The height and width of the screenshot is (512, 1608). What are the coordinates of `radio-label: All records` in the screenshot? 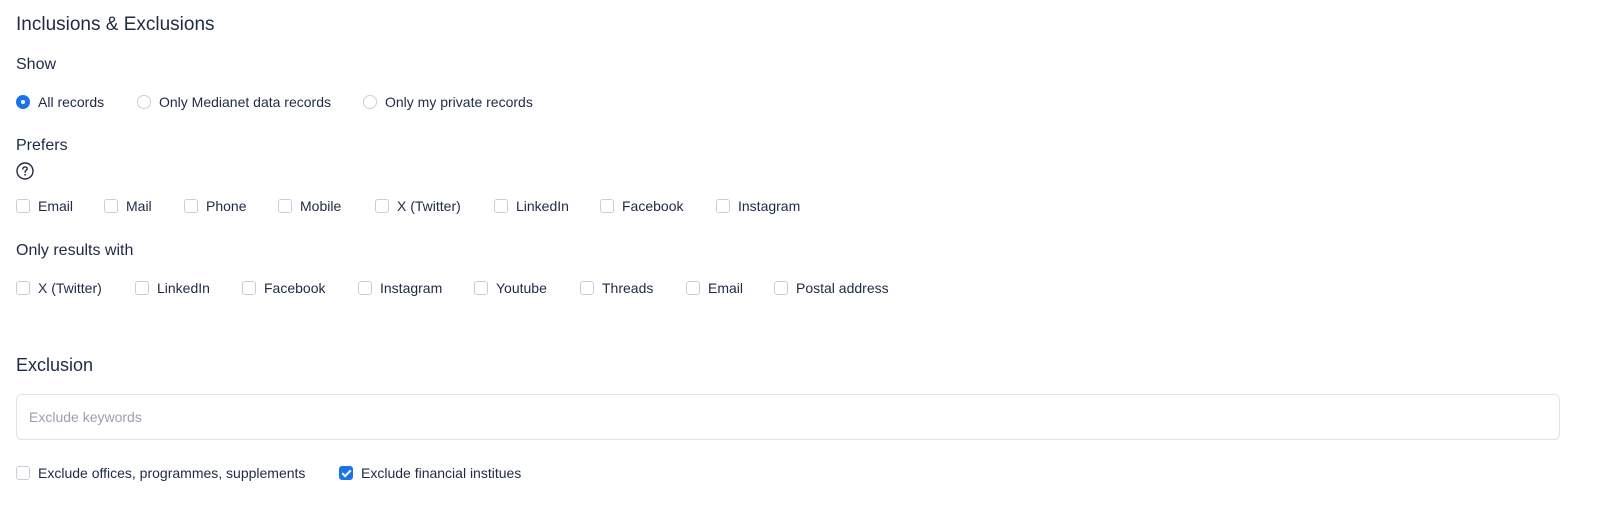 It's located at (71, 102).